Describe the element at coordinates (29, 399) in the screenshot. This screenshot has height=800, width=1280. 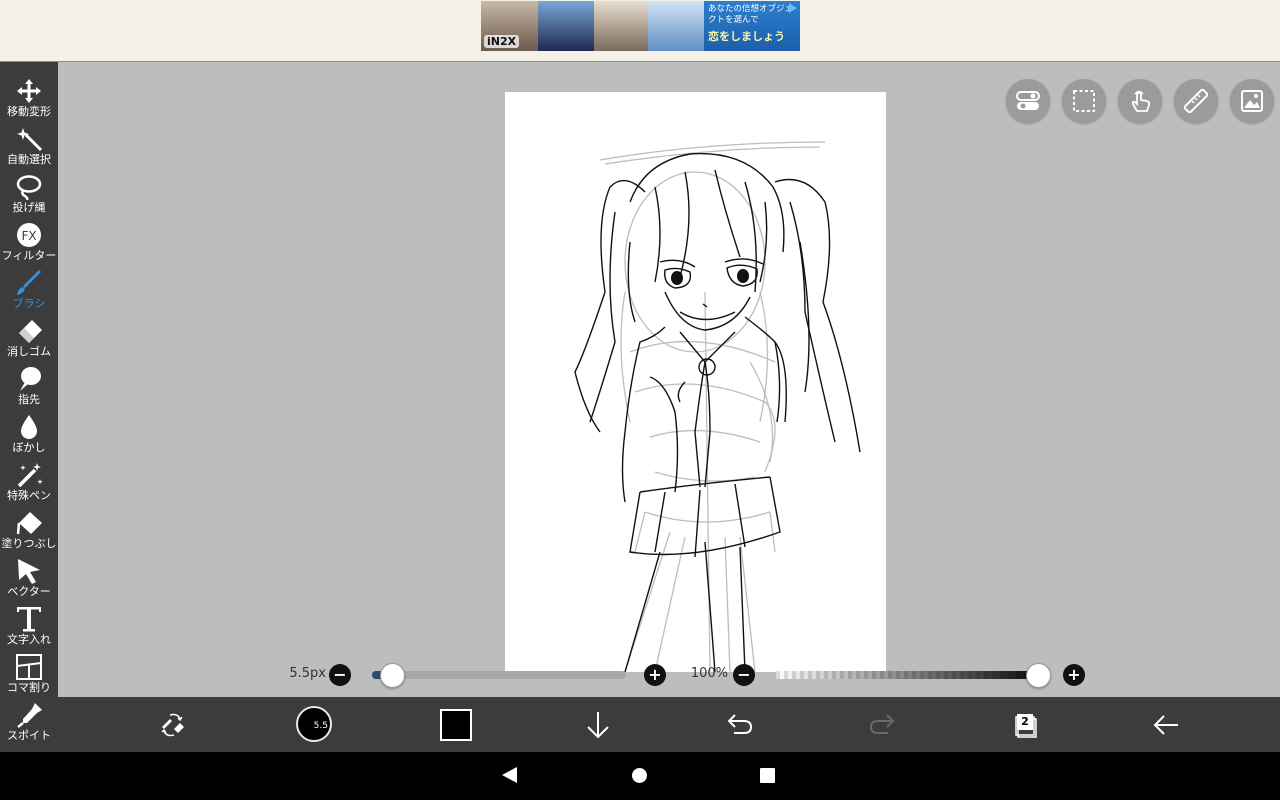
I see `tool-label: 指先` at that location.